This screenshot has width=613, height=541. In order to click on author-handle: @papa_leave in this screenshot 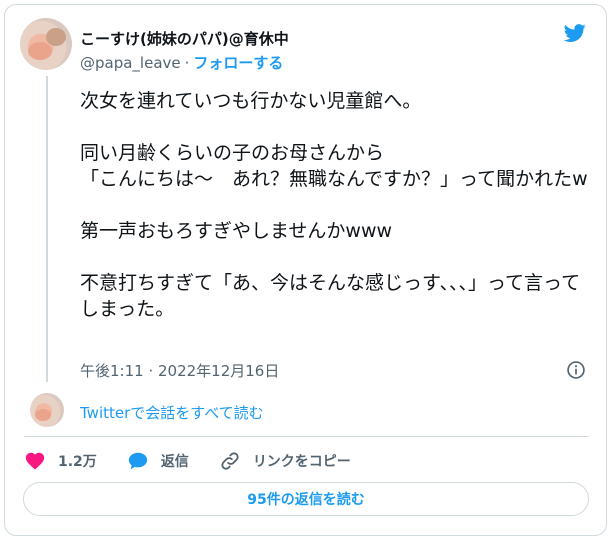, I will do `click(130, 63)`.